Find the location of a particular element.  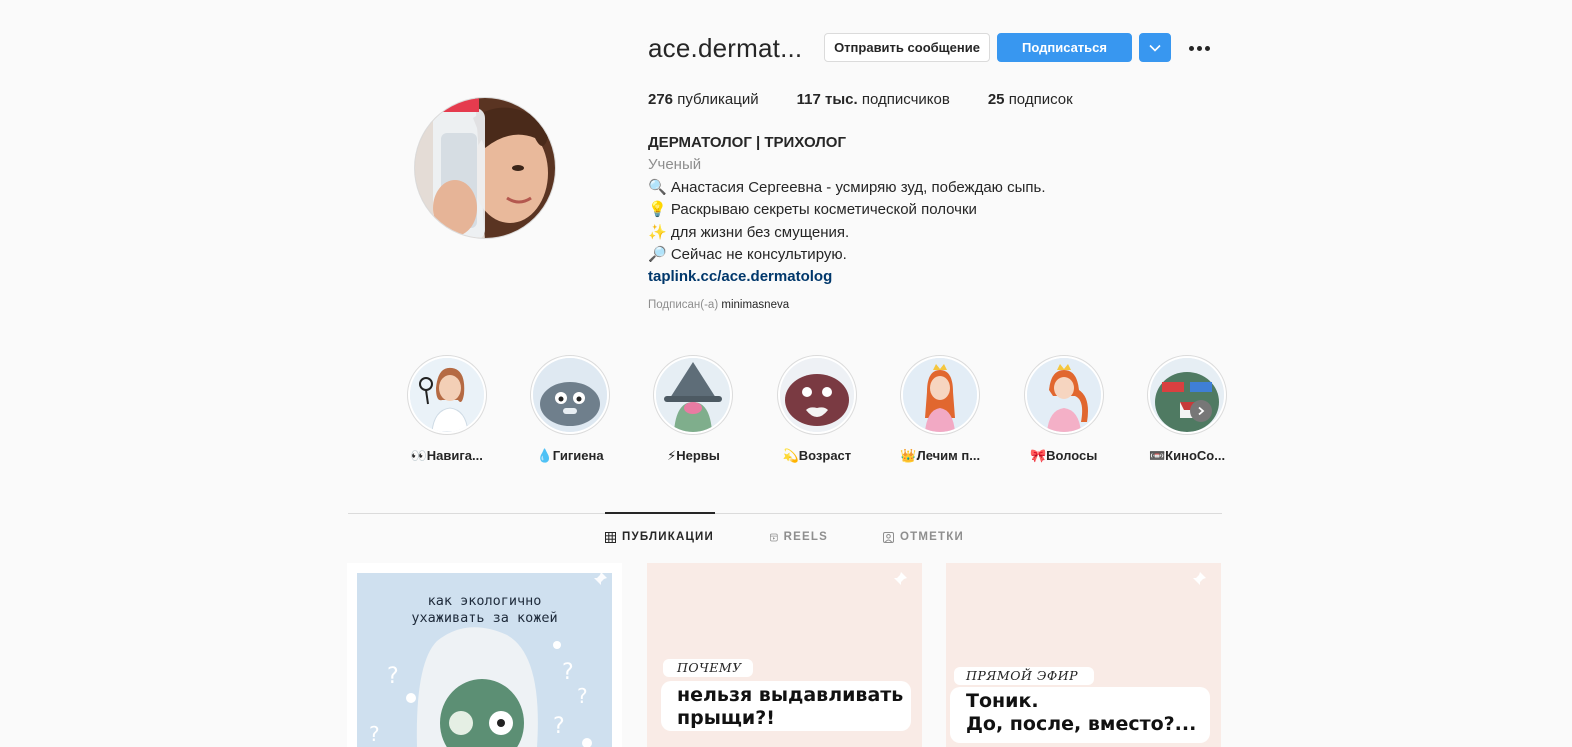

followed-by-user: minimasneva is located at coordinates (755, 305).